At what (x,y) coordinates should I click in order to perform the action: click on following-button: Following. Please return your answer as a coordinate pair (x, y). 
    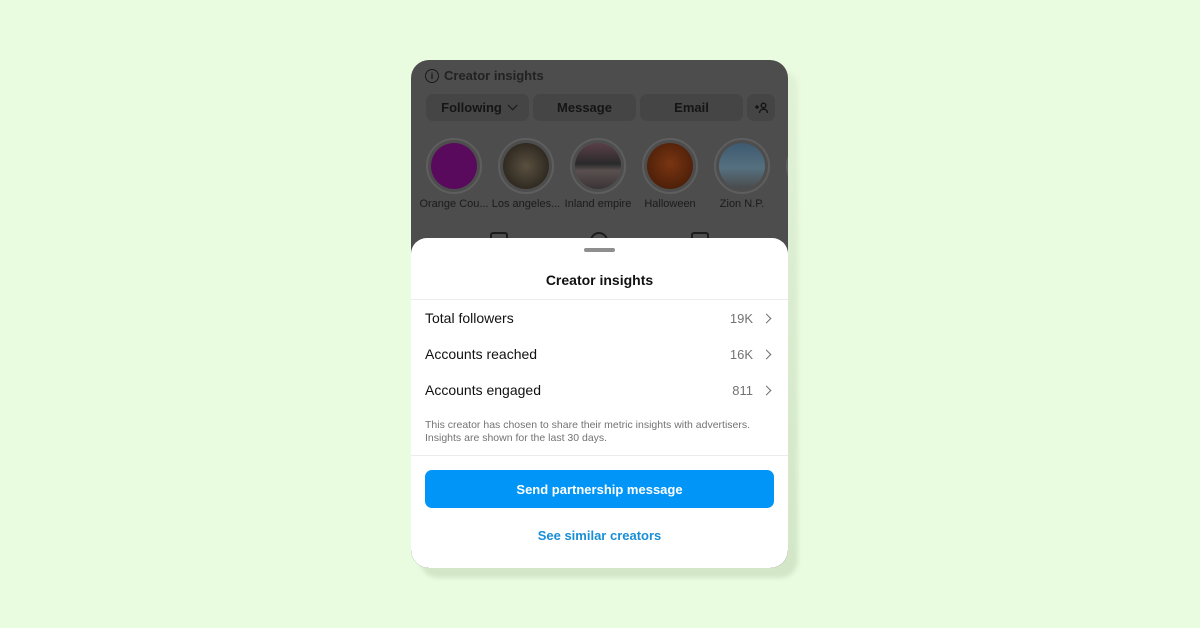
    Looking at the image, I should click on (477, 107).